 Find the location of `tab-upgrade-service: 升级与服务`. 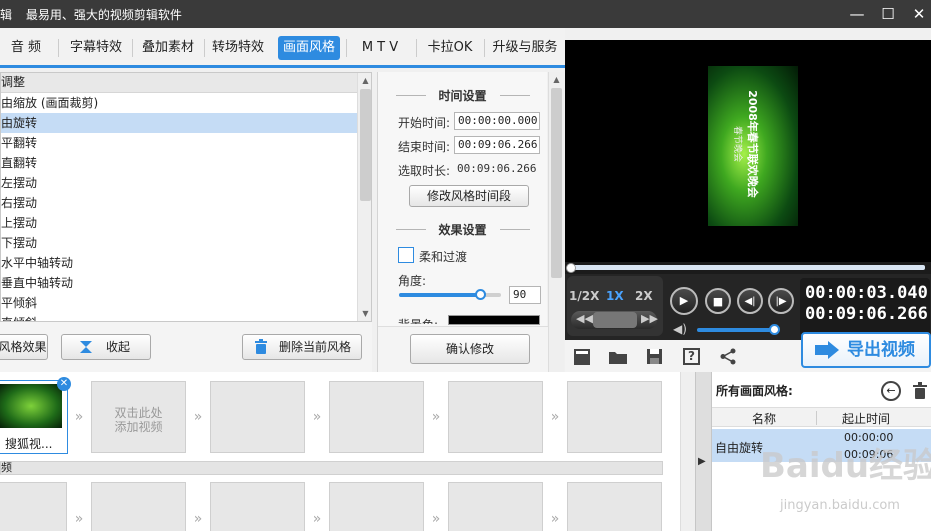

tab-upgrade-service: 升级与服务 is located at coordinates (525, 48).